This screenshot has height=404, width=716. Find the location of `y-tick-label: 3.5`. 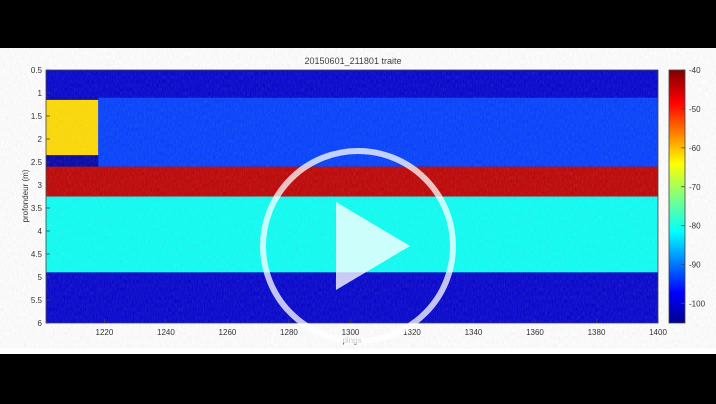

y-tick-label: 3.5 is located at coordinates (37, 208).